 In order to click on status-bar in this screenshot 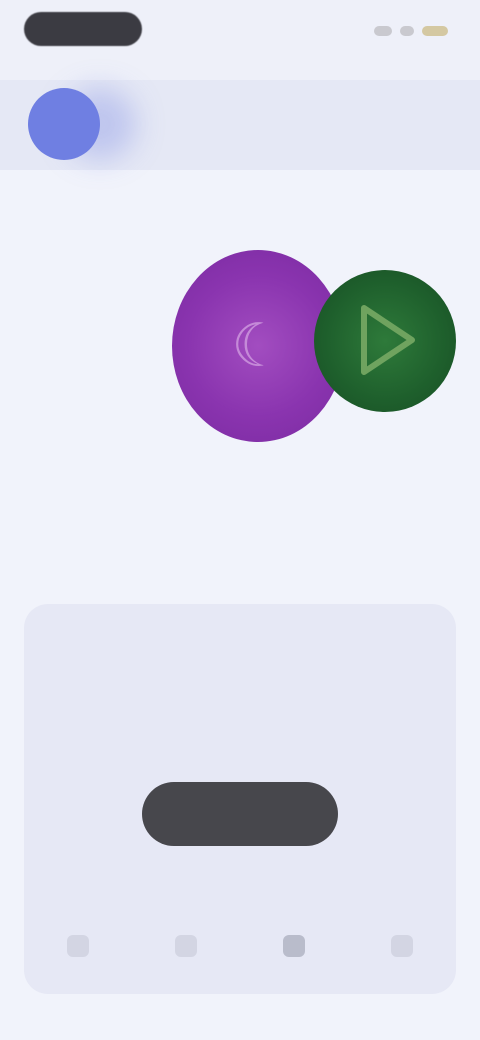, I will do `click(240, 32)`.